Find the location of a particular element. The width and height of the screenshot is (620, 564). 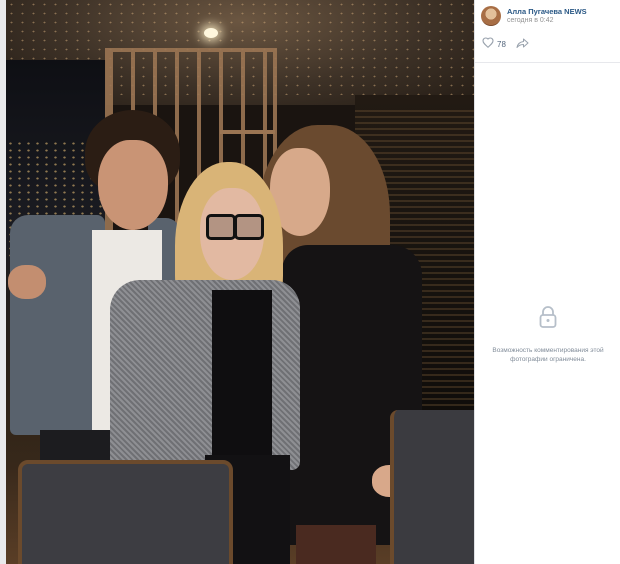

share-button is located at coordinates (522, 44).